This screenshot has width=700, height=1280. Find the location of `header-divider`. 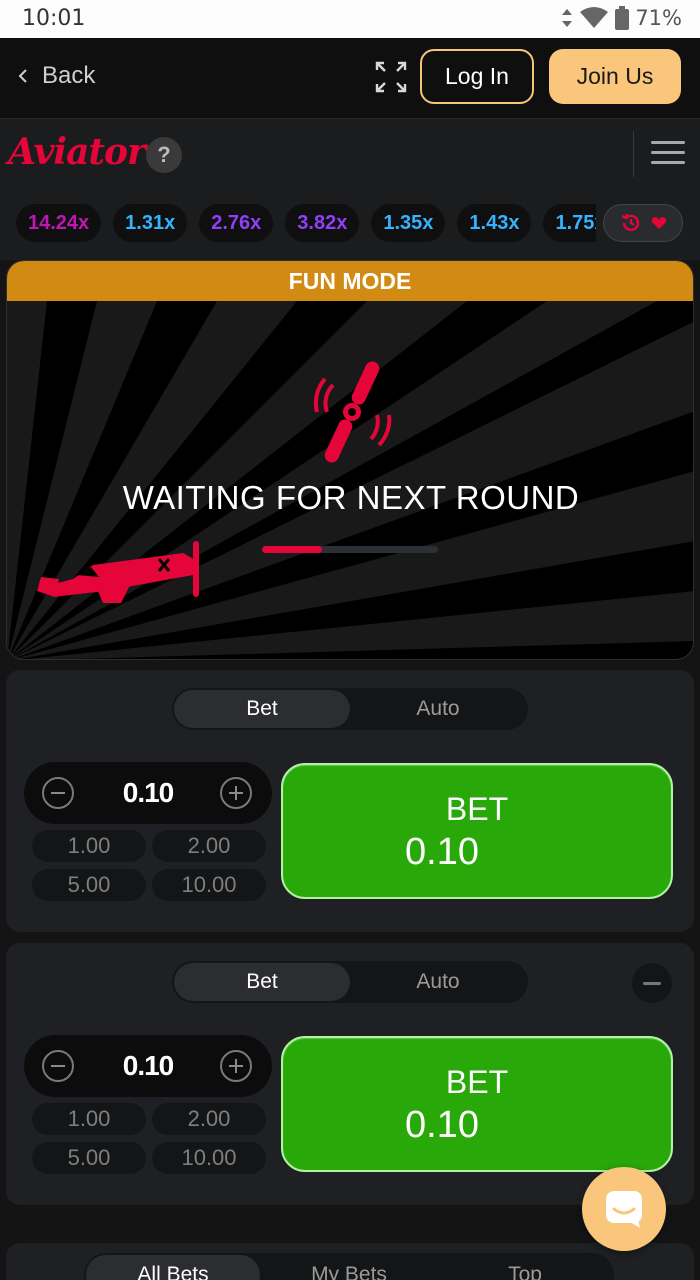

header-divider is located at coordinates (633, 154).